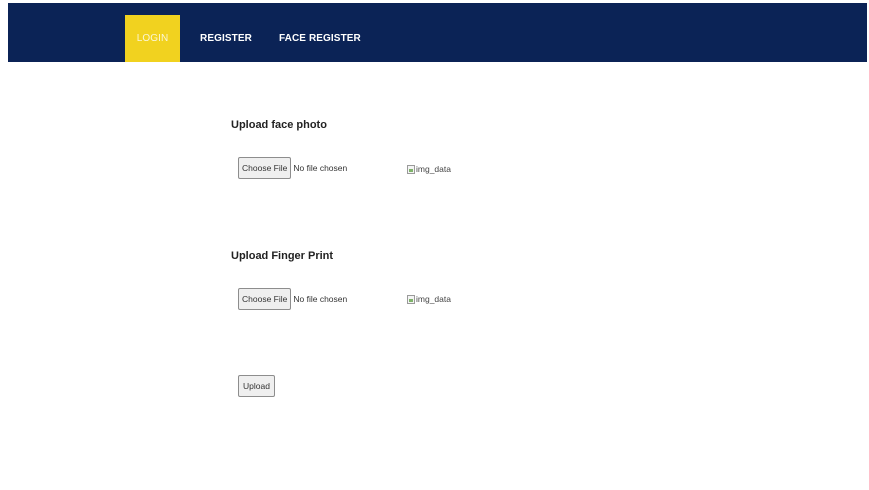 This screenshot has height=490, width=869. What do you see at coordinates (320, 168) in the screenshot?
I see `face-file-status: No file chosen` at bounding box center [320, 168].